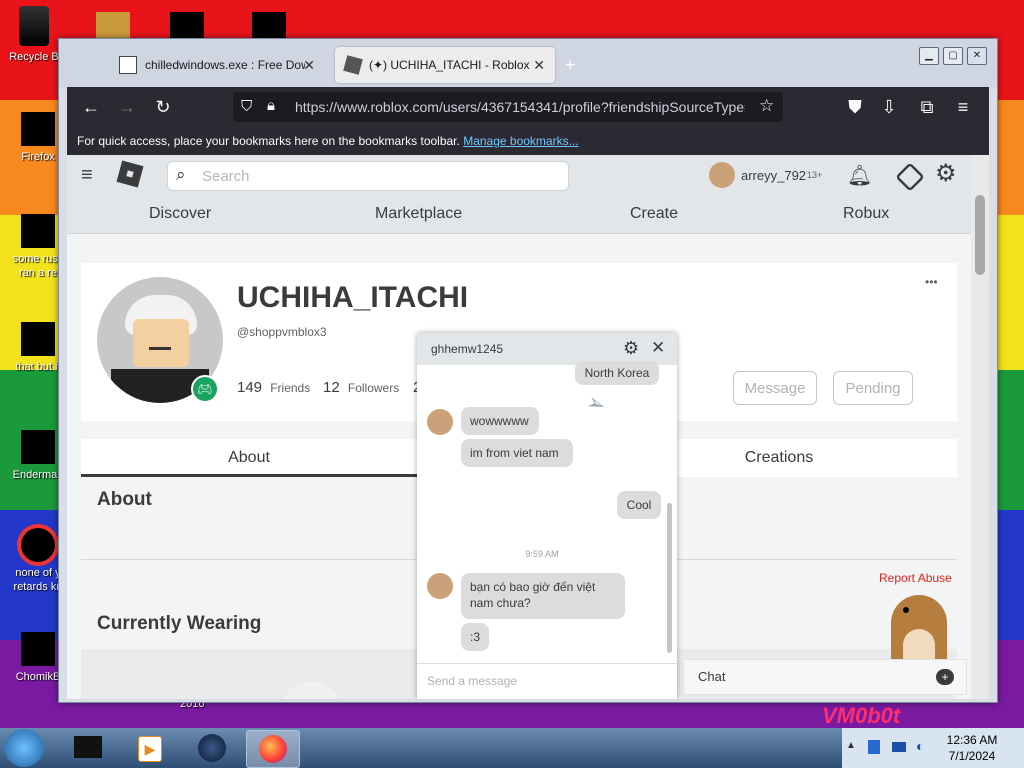  I want to click on profile-display-name: UCHIHA_ITACHI, so click(353, 297).